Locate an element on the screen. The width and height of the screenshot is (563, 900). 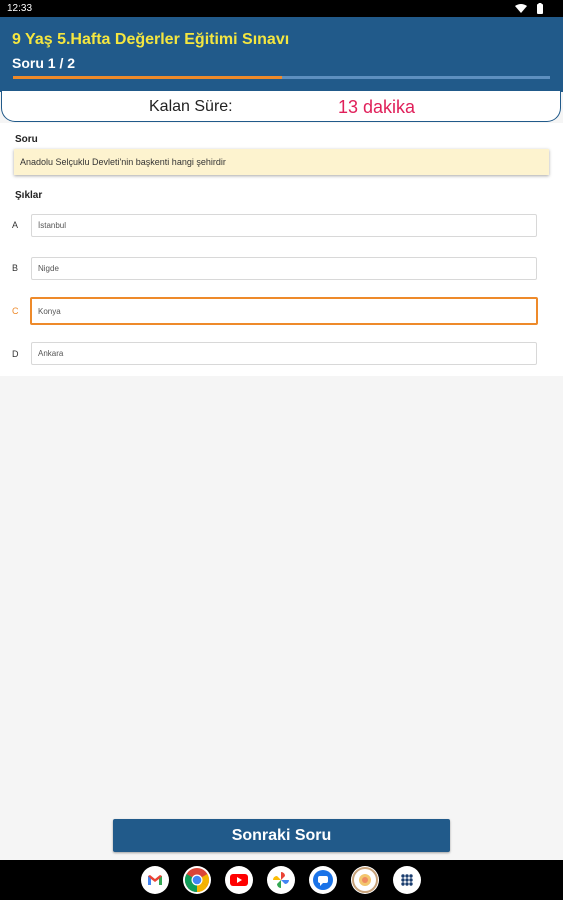
option-c-text: Konya is located at coordinates (49, 311).